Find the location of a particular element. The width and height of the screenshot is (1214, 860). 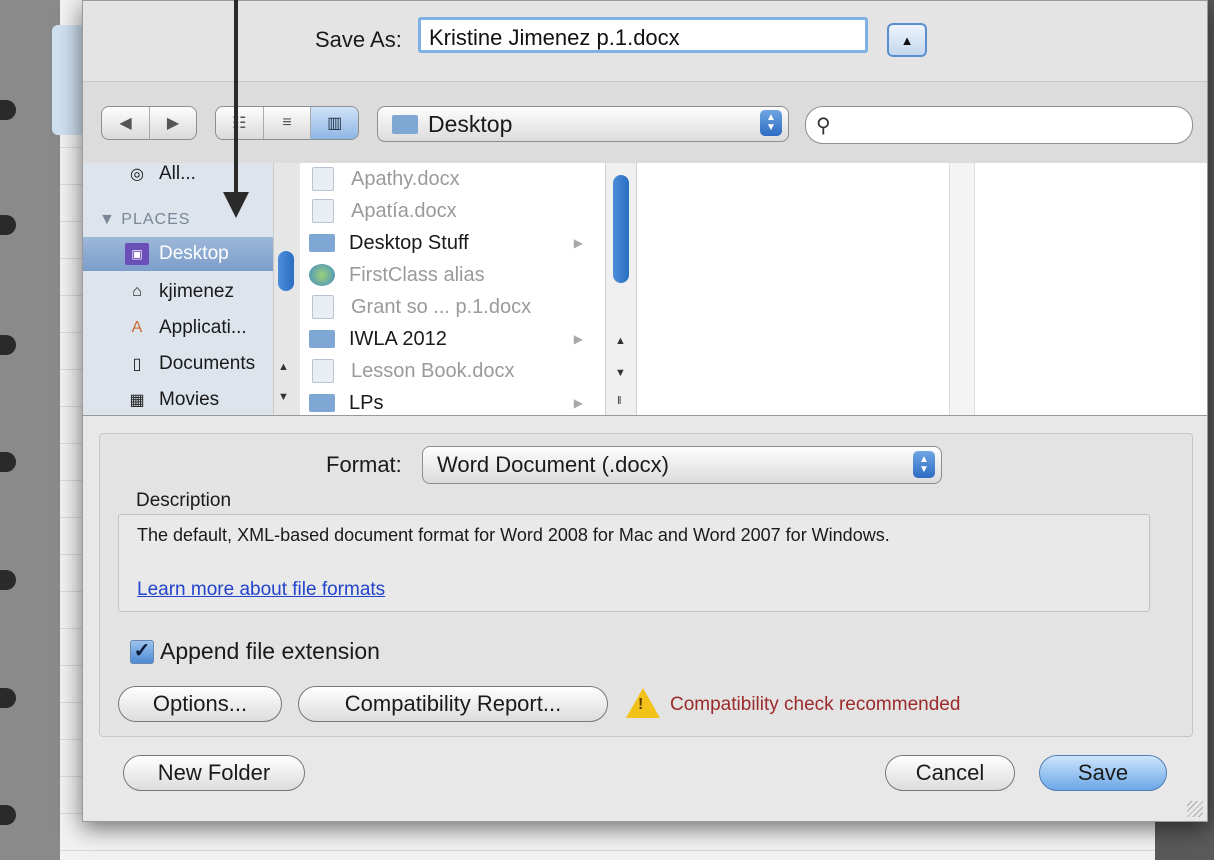

sidebar-item-label: Movies is located at coordinates (189, 399).